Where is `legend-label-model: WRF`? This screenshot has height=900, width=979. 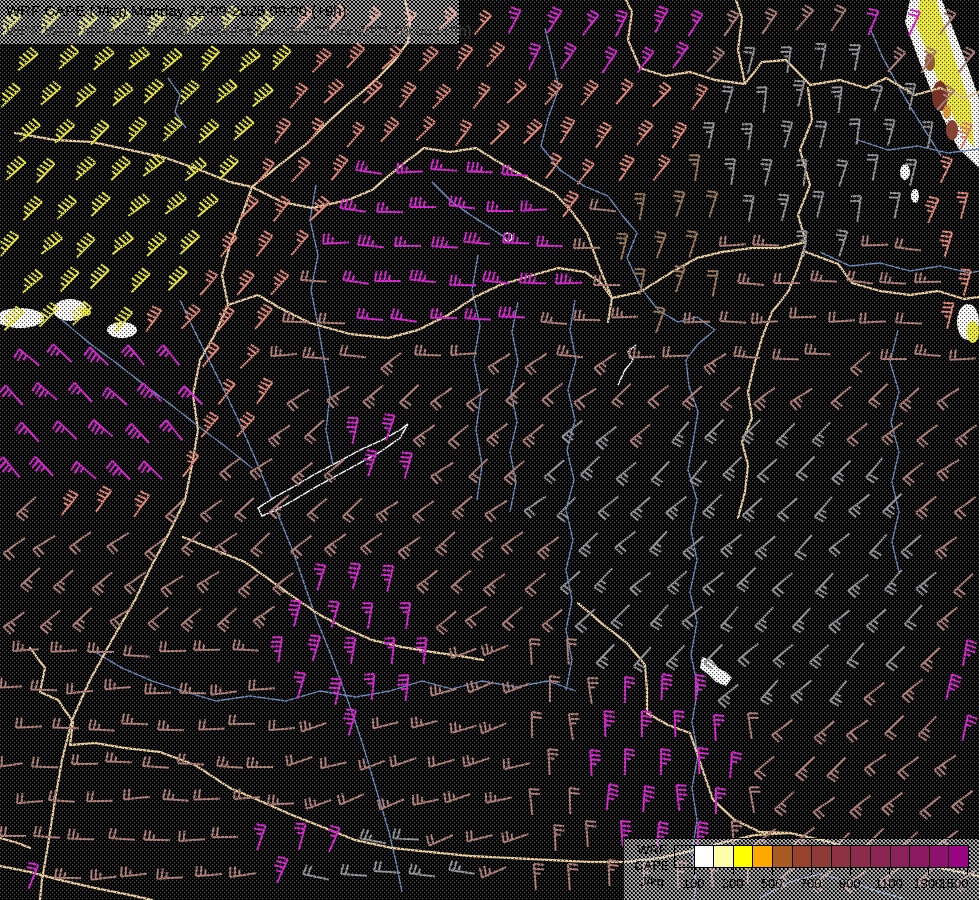
legend-label-model: WRF is located at coordinates (652, 849).